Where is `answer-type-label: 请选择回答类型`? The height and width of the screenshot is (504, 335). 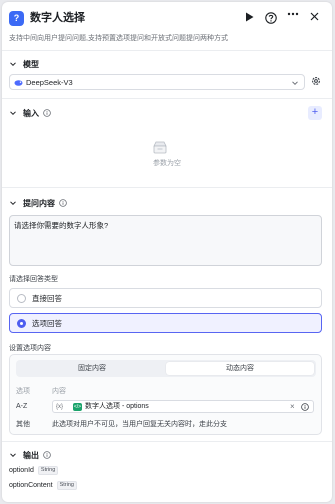
answer-type-label: 请选择回答类型 is located at coordinates (33, 279).